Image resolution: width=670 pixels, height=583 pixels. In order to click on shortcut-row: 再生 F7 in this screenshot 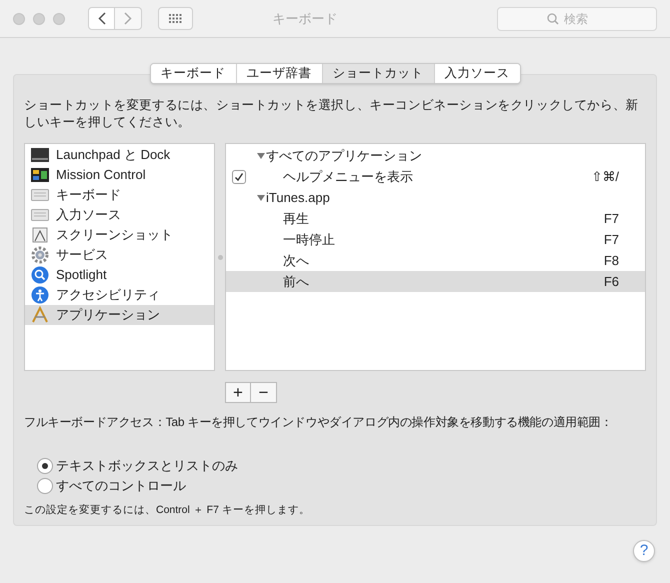, I will do `click(435, 218)`.